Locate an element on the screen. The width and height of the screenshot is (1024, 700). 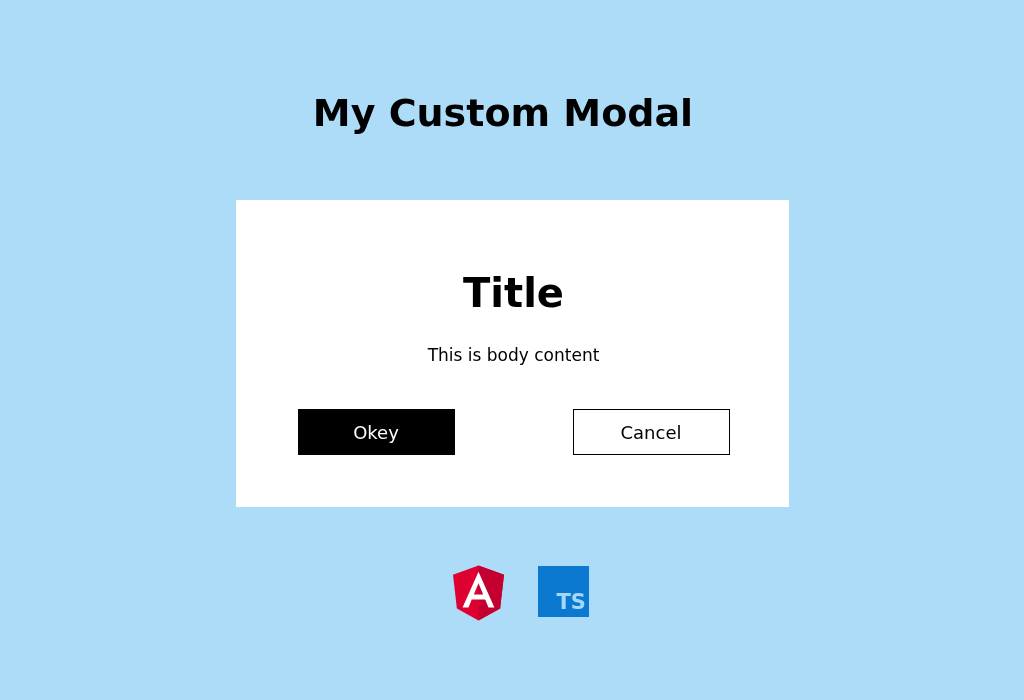
okey-button: Okey is located at coordinates (376, 432).